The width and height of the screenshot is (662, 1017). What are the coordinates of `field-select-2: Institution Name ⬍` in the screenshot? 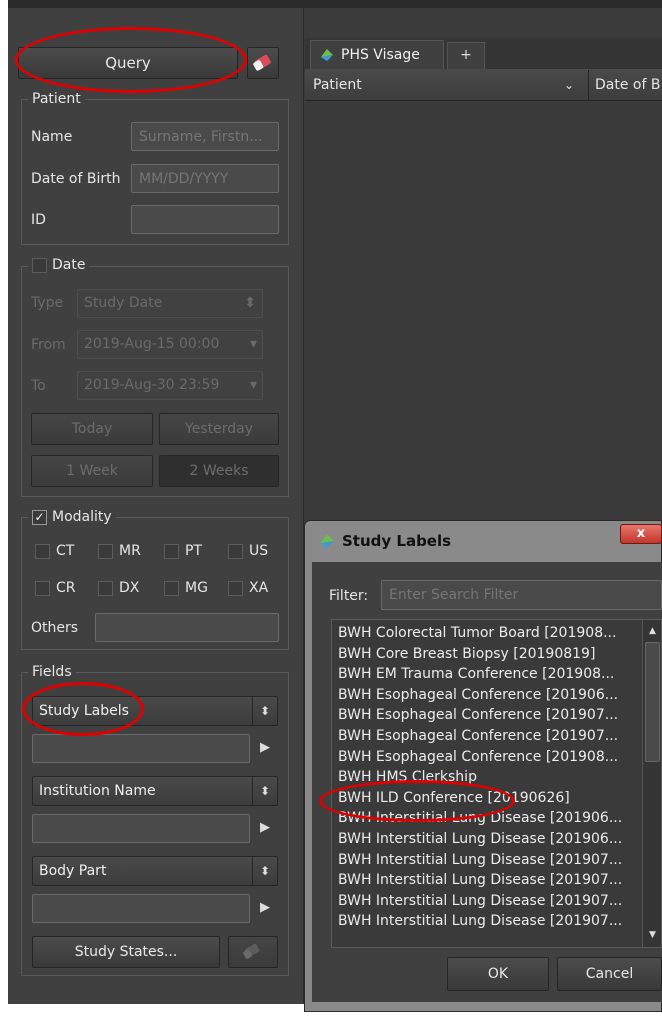 It's located at (155, 791).